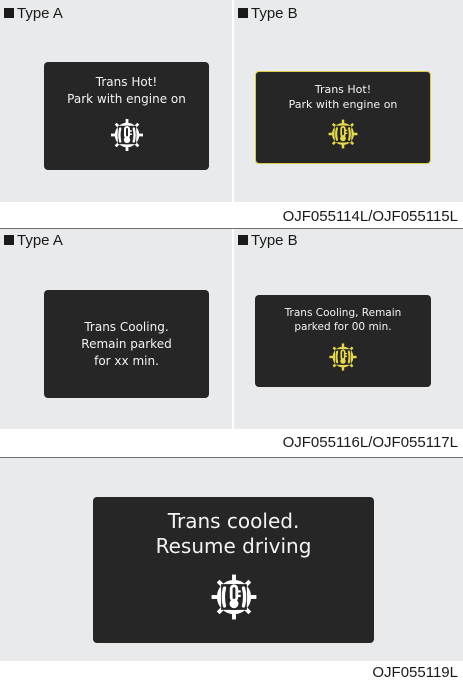 Image resolution: width=463 pixels, height=683 pixels. I want to click on trans-hot-screen-type-a: Trans Hot! Park with engine on, so click(126, 116).